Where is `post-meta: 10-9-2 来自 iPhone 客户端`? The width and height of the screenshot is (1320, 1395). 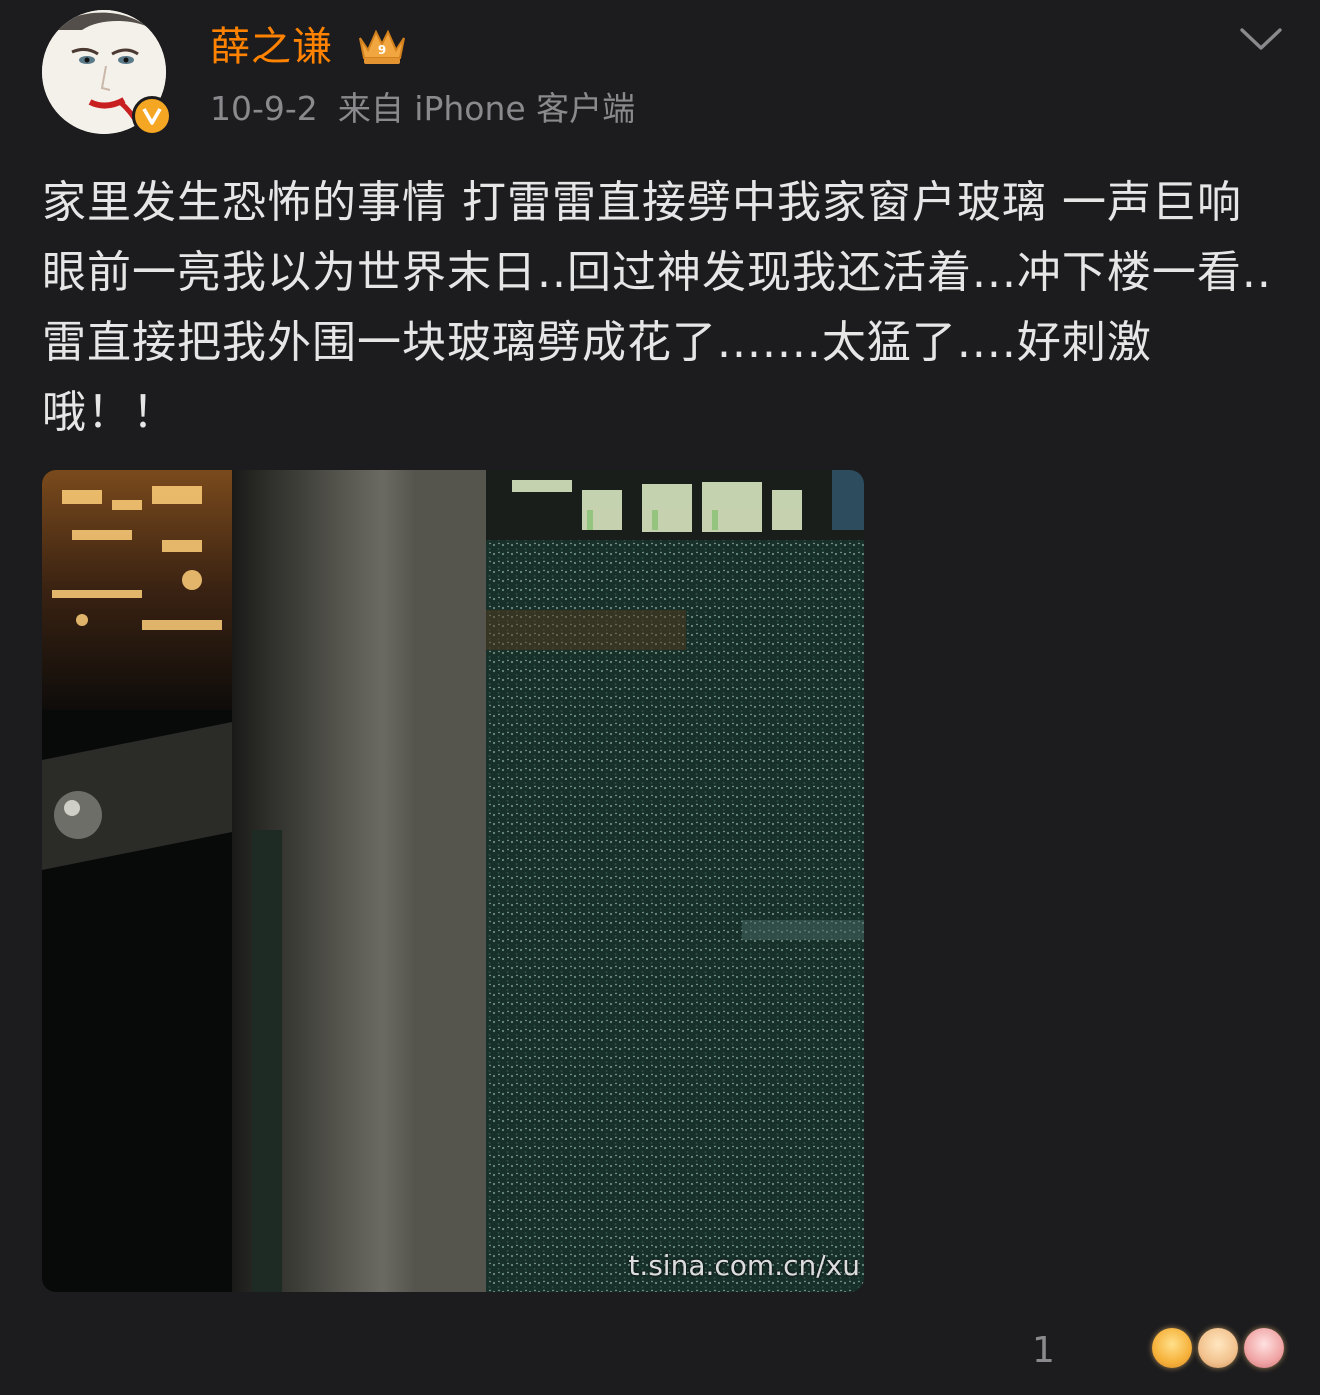
post-meta: 10-9-2 来自 iPhone 客户端 is located at coordinates (422, 109).